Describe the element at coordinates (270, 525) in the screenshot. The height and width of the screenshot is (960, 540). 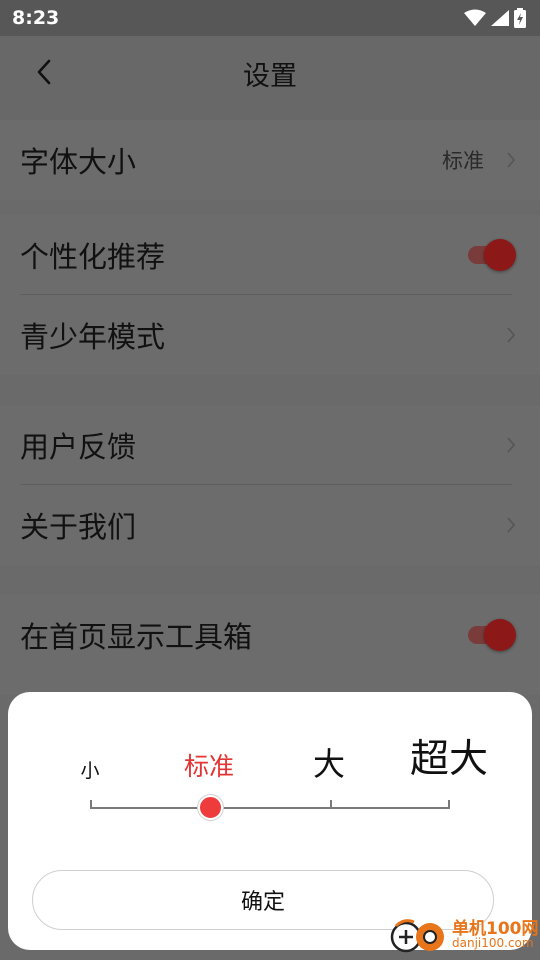
I see `about-us-row: 关于我们` at that location.